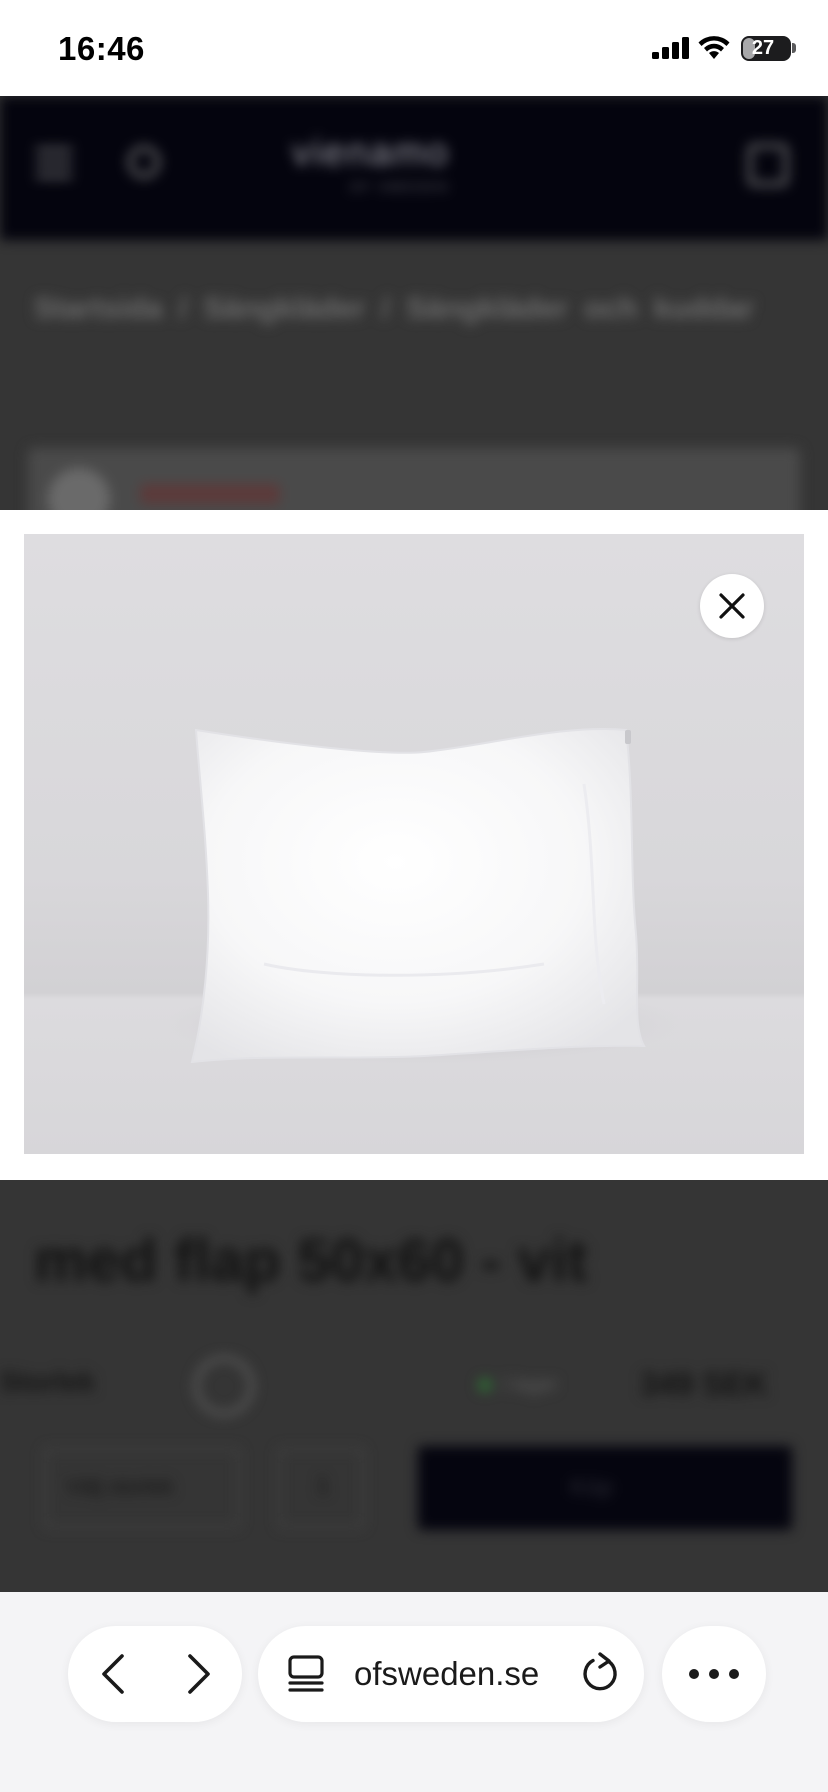 The image size is (828, 1792). What do you see at coordinates (155, 1674) in the screenshot?
I see `navigation-pill` at bounding box center [155, 1674].